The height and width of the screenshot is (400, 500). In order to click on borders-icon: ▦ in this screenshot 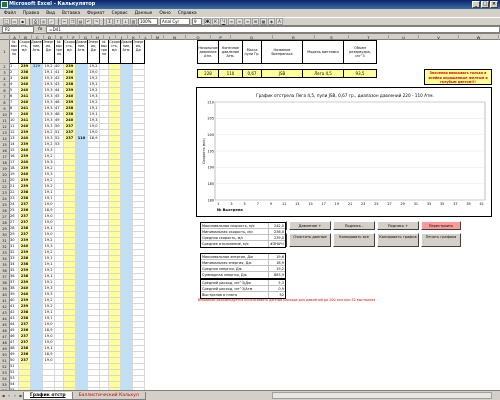, I will do `click(263, 21)`.